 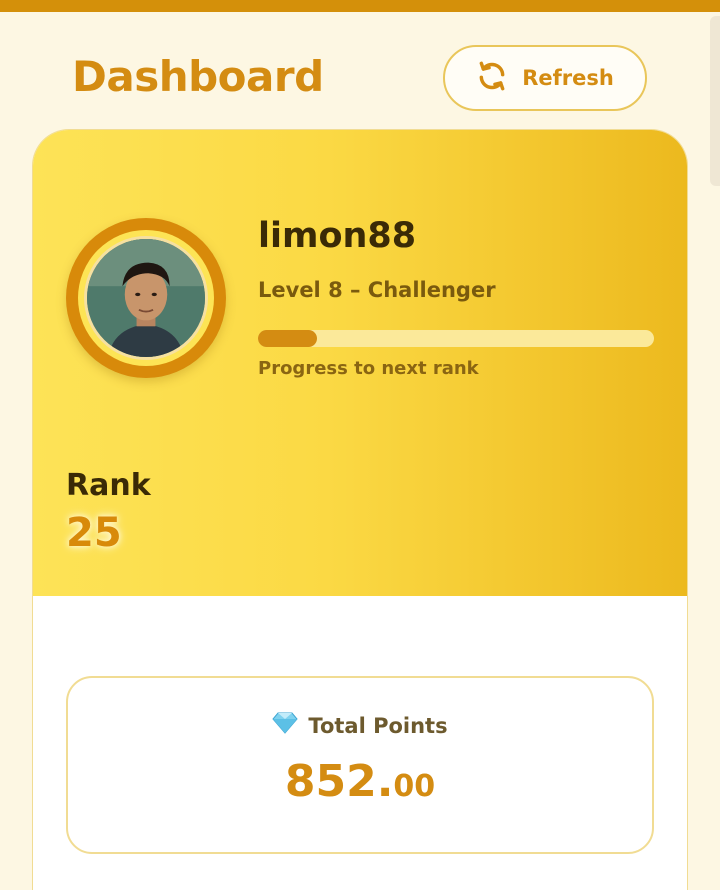 I want to click on avatar-photo, so click(x=146, y=298).